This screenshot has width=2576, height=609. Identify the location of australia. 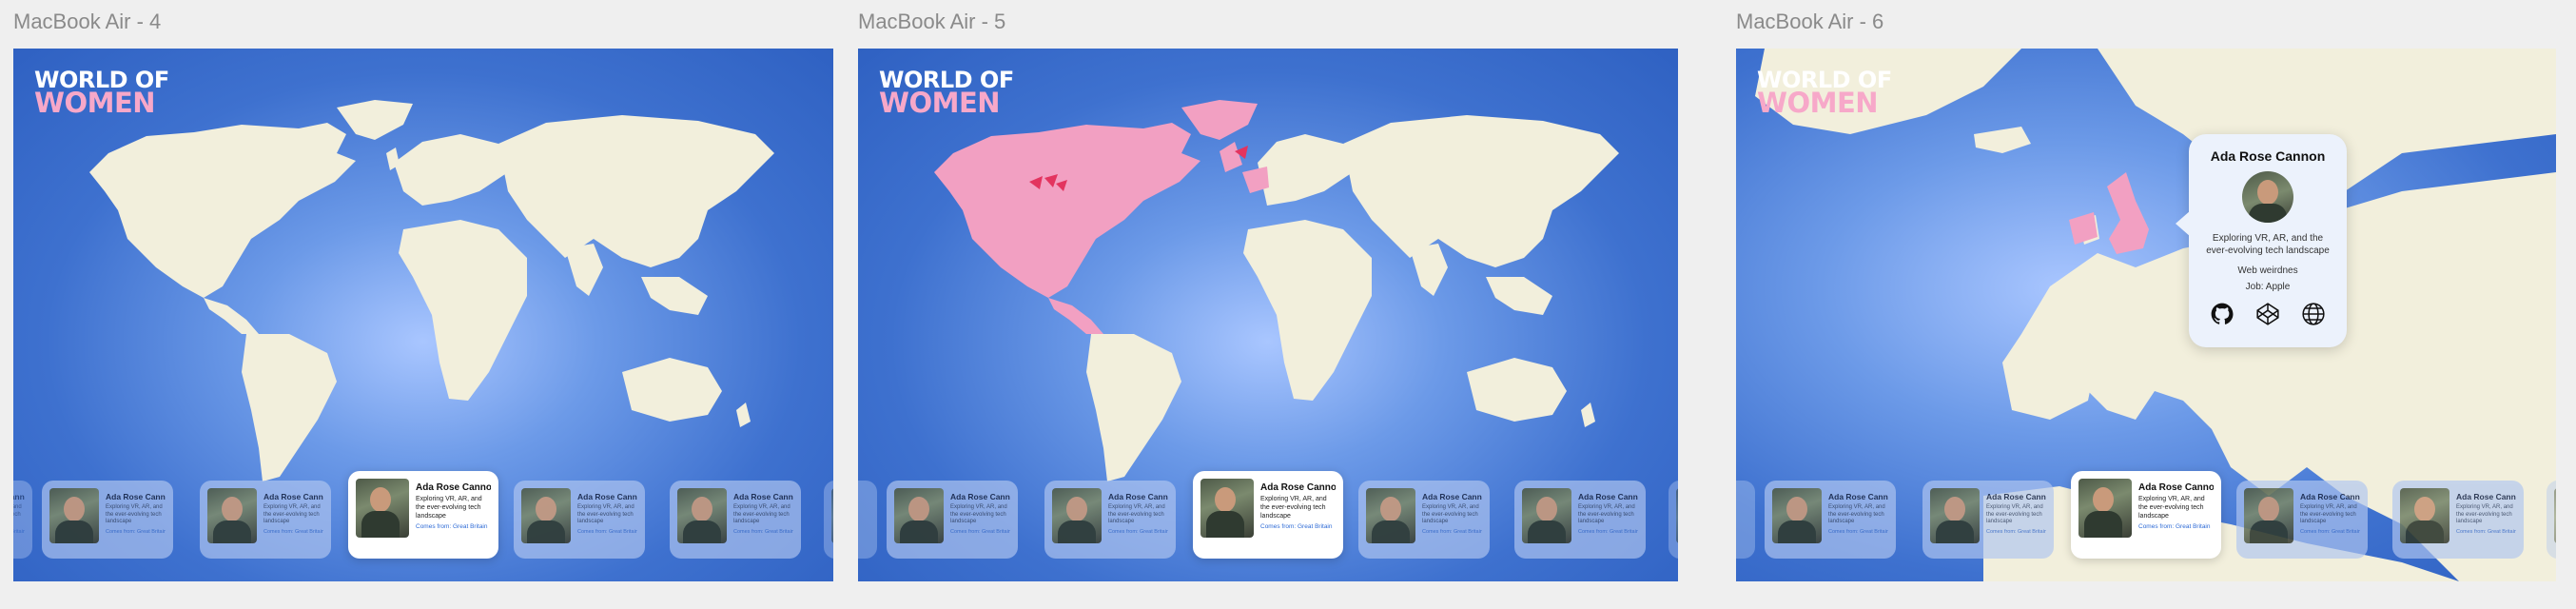
(1517, 390).